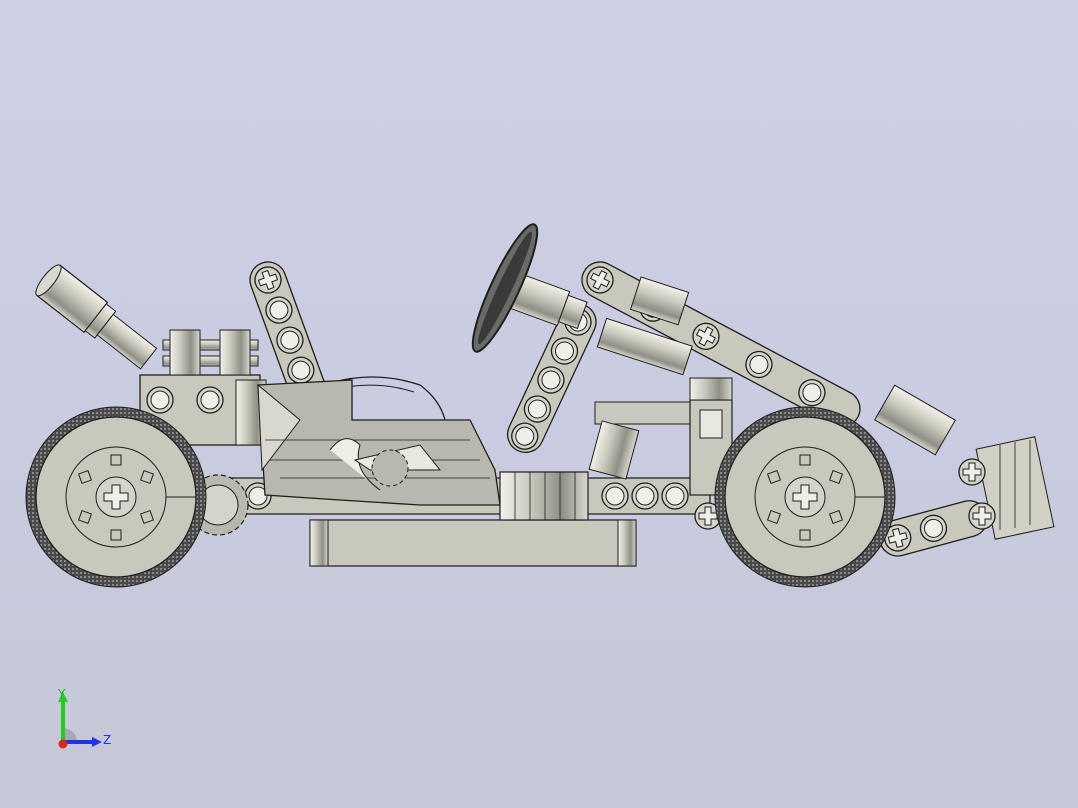  What do you see at coordinates (379, 442) in the screenshot?
I see `seat-shell` at bounding box center [379, 442].